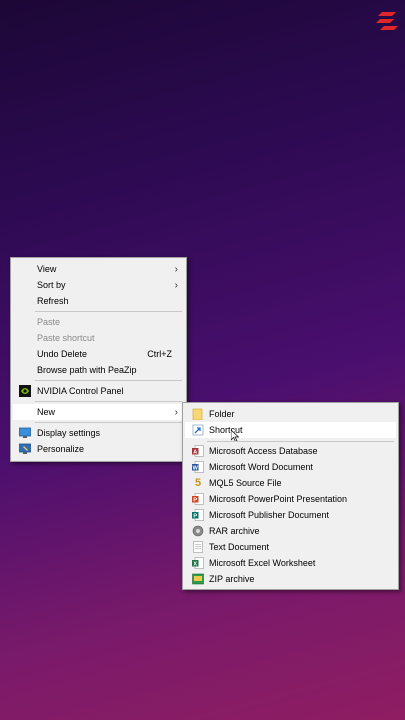 The height and width of the screenshot is (720, 405). Describe the element at coordinates (98, 354) in the screenshot. I see `menu-item-undo-delete: Undo Delete Ctrl+Z` at that location.